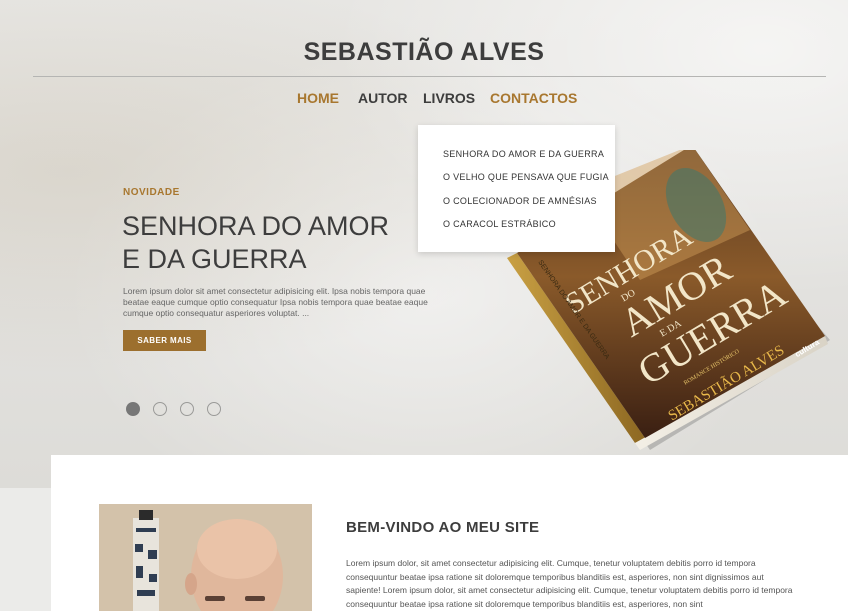 This screenshot has height=611, width=848. Describe the element at coordinates (449, 98) in the screenshot. I see `nav-item-livros: LIVROS` at that location.